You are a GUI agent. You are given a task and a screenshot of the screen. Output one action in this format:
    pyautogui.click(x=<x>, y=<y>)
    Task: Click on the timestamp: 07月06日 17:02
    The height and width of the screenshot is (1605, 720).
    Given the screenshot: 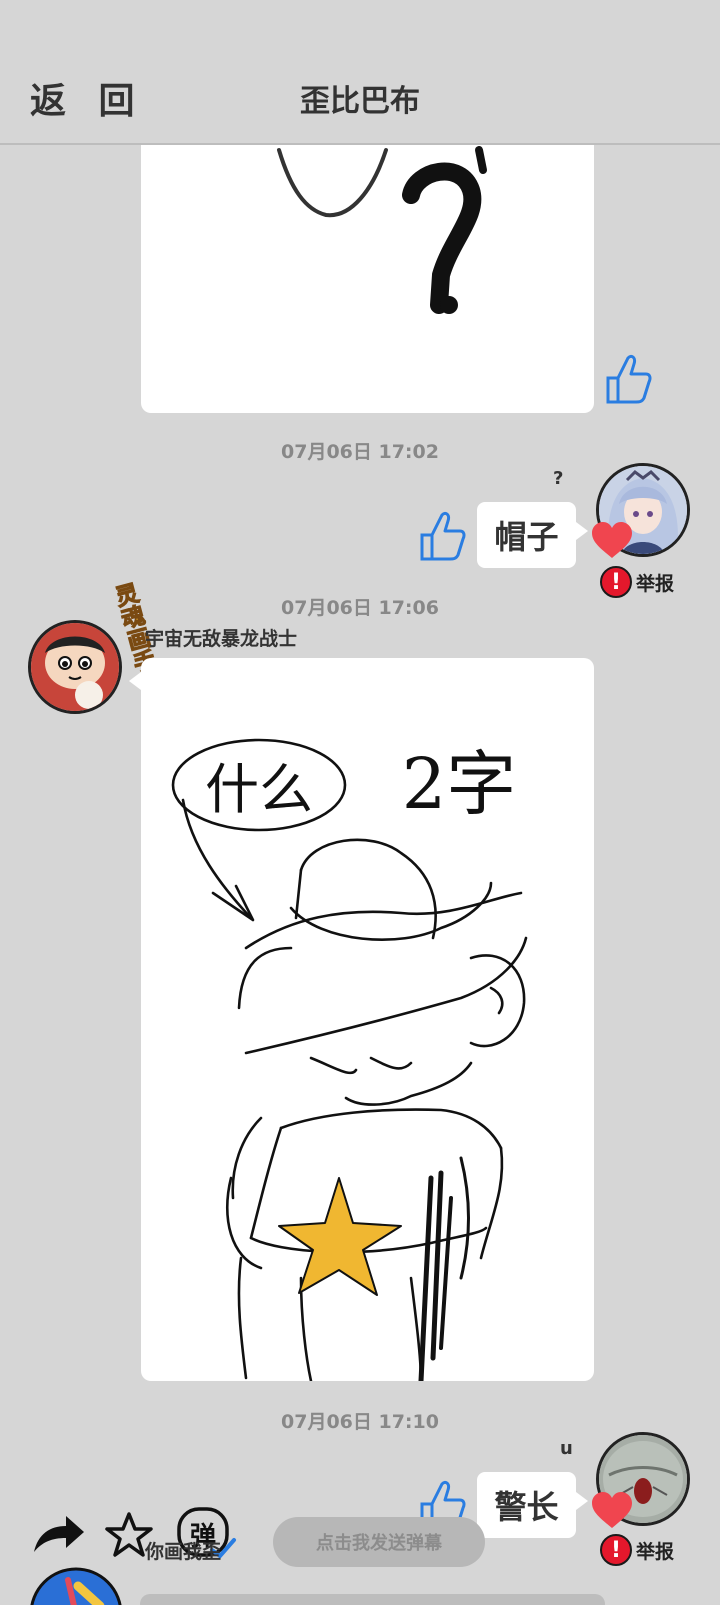 What is the action you would take?
    pyautogui.click(x=360, y=452)
    